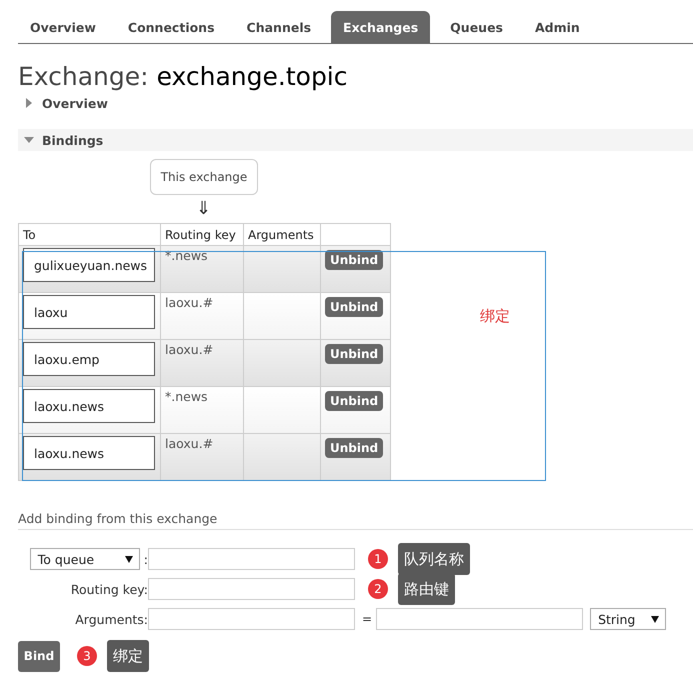 Image resolution: width=693 pixels, height=685 pixels. Describe the element at coordinates (251, 589) in the screenshot. I see `routing-key-input` at that location.